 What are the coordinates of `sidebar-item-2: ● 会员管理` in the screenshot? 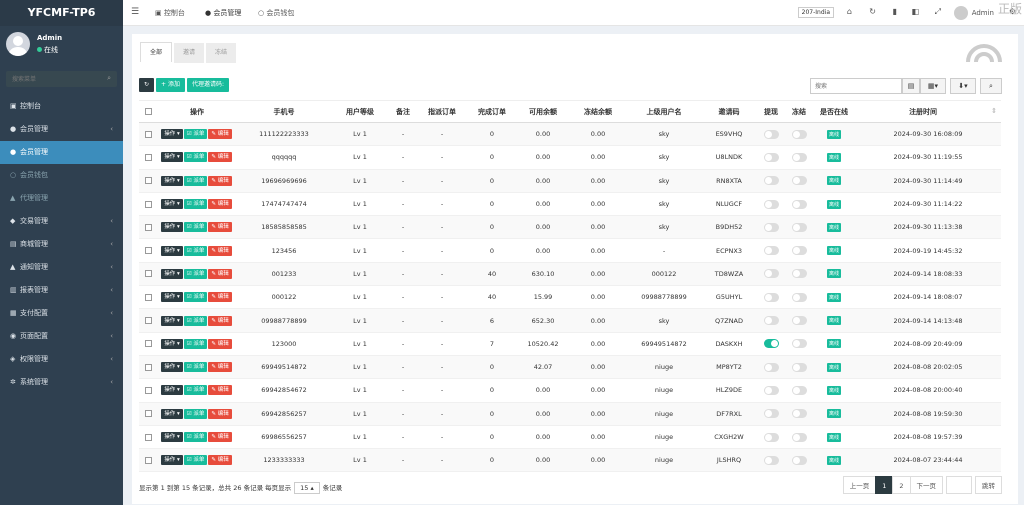 It's located at (61, 152).